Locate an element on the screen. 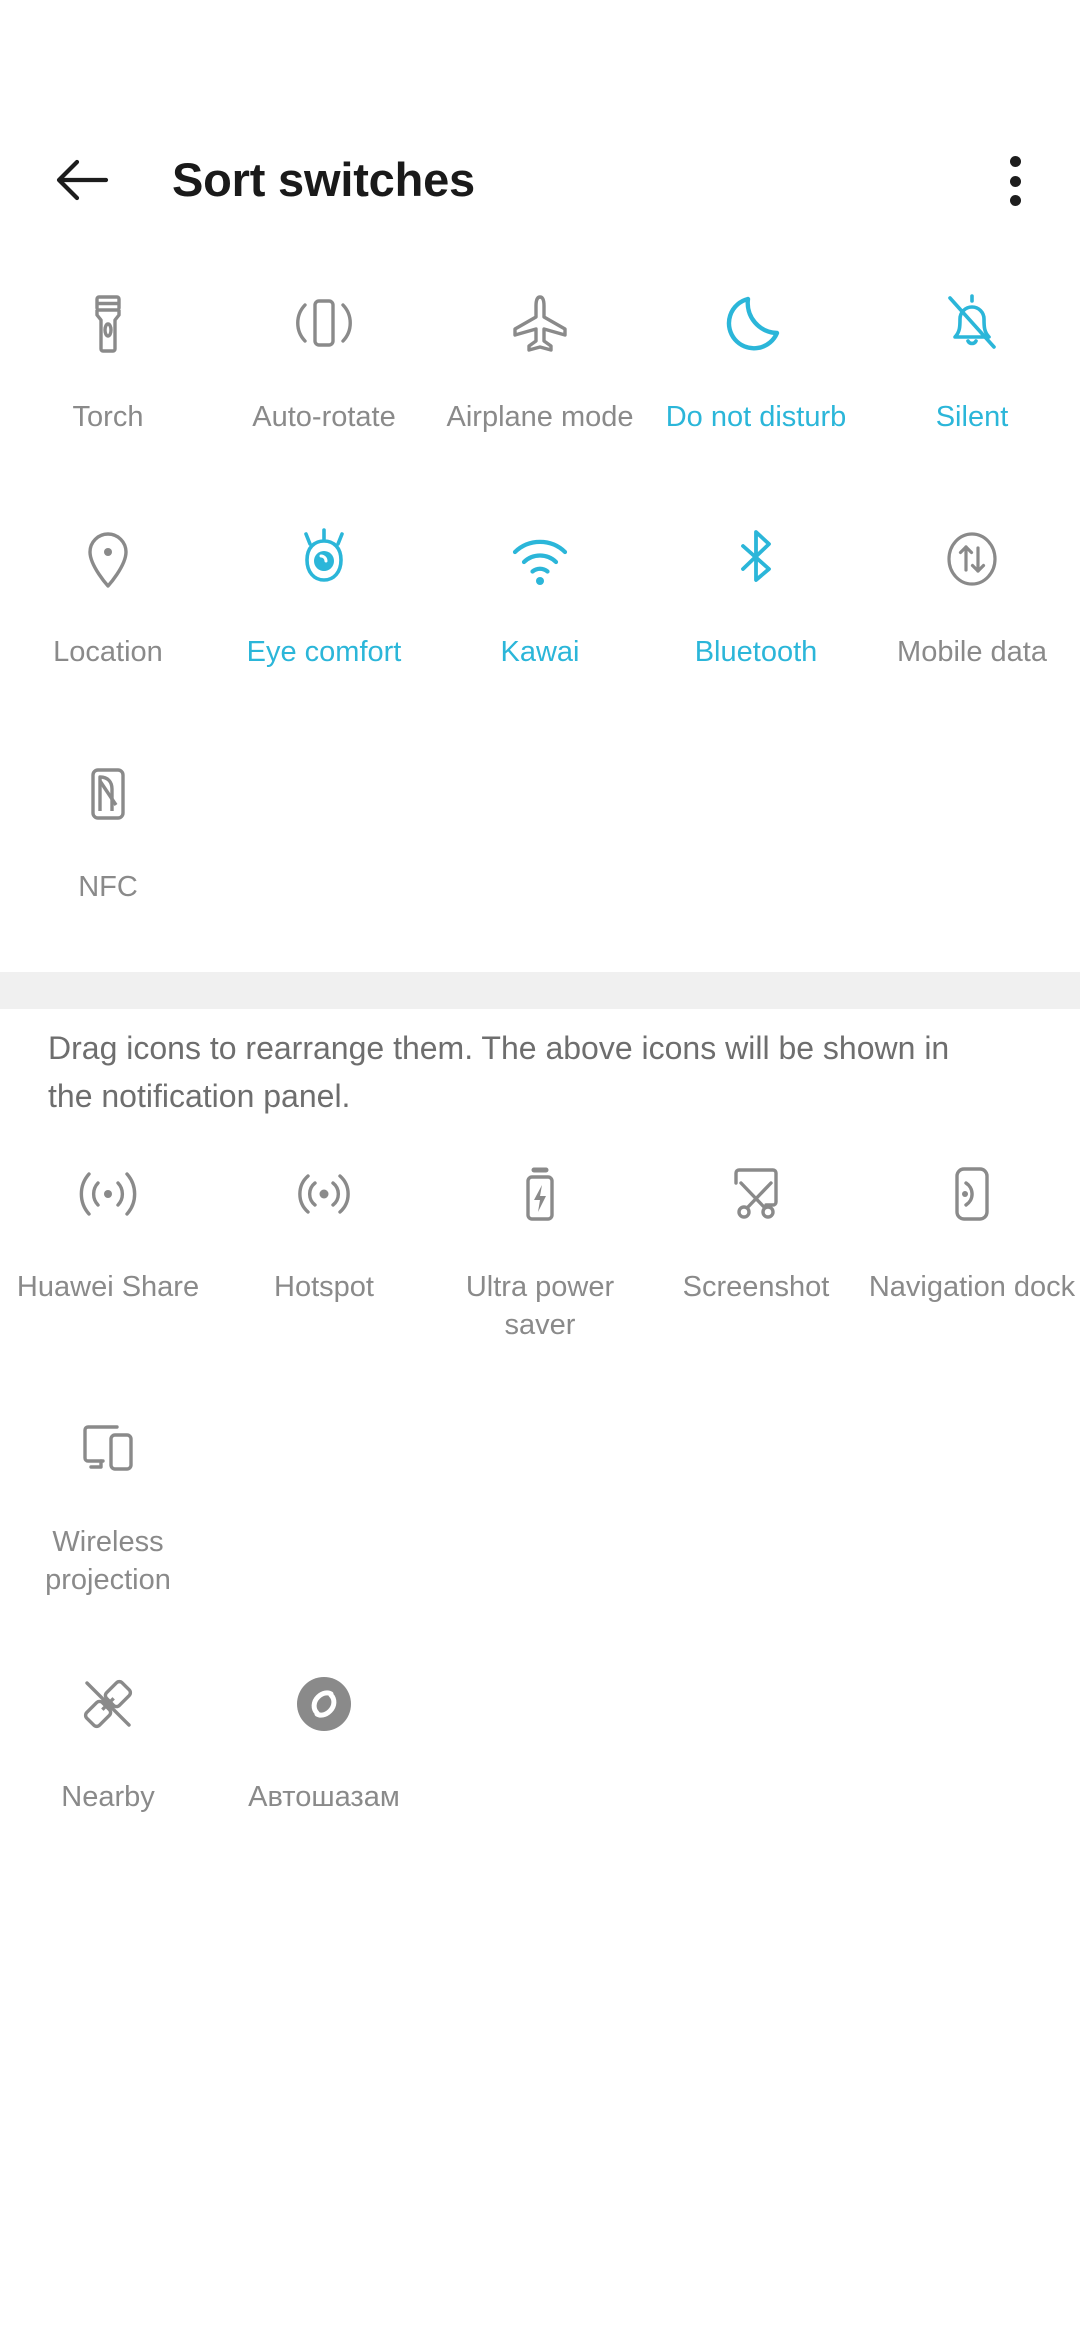 The image size is (1080, 2340). eye-comfort-icon is located at coordinates (324, 559).